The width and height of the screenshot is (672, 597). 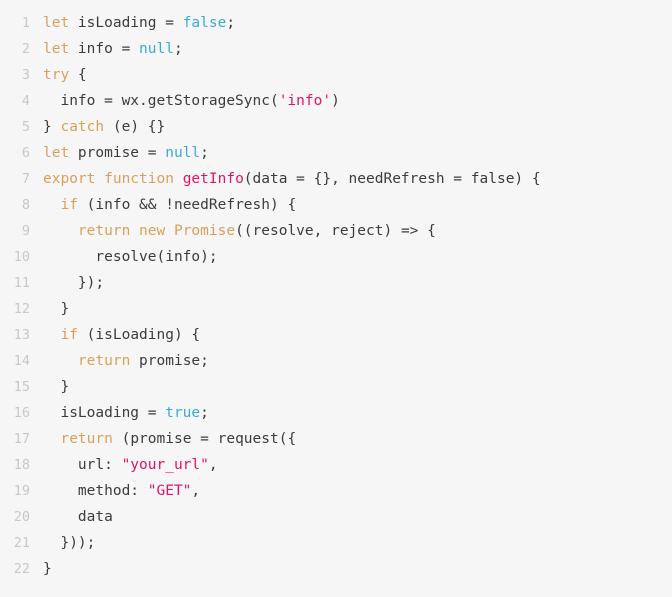 What do you see at coordinates (305, 101) in the screenshot?
I see `code-token-str: 'info'` at bounding box center [305, 101].